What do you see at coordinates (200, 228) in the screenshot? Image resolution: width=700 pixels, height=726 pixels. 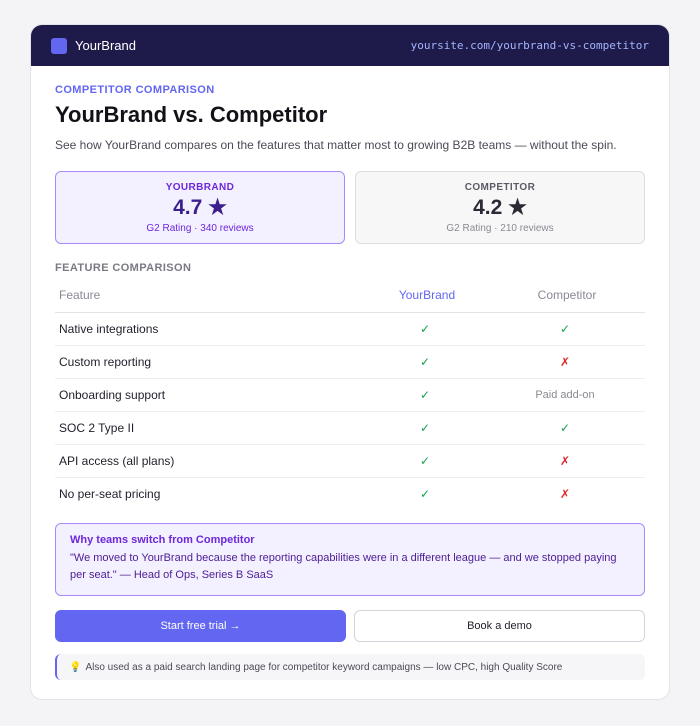 I see `rating-reviews: G2 Rating · 340 reviews` at bounding box center [200, 228].